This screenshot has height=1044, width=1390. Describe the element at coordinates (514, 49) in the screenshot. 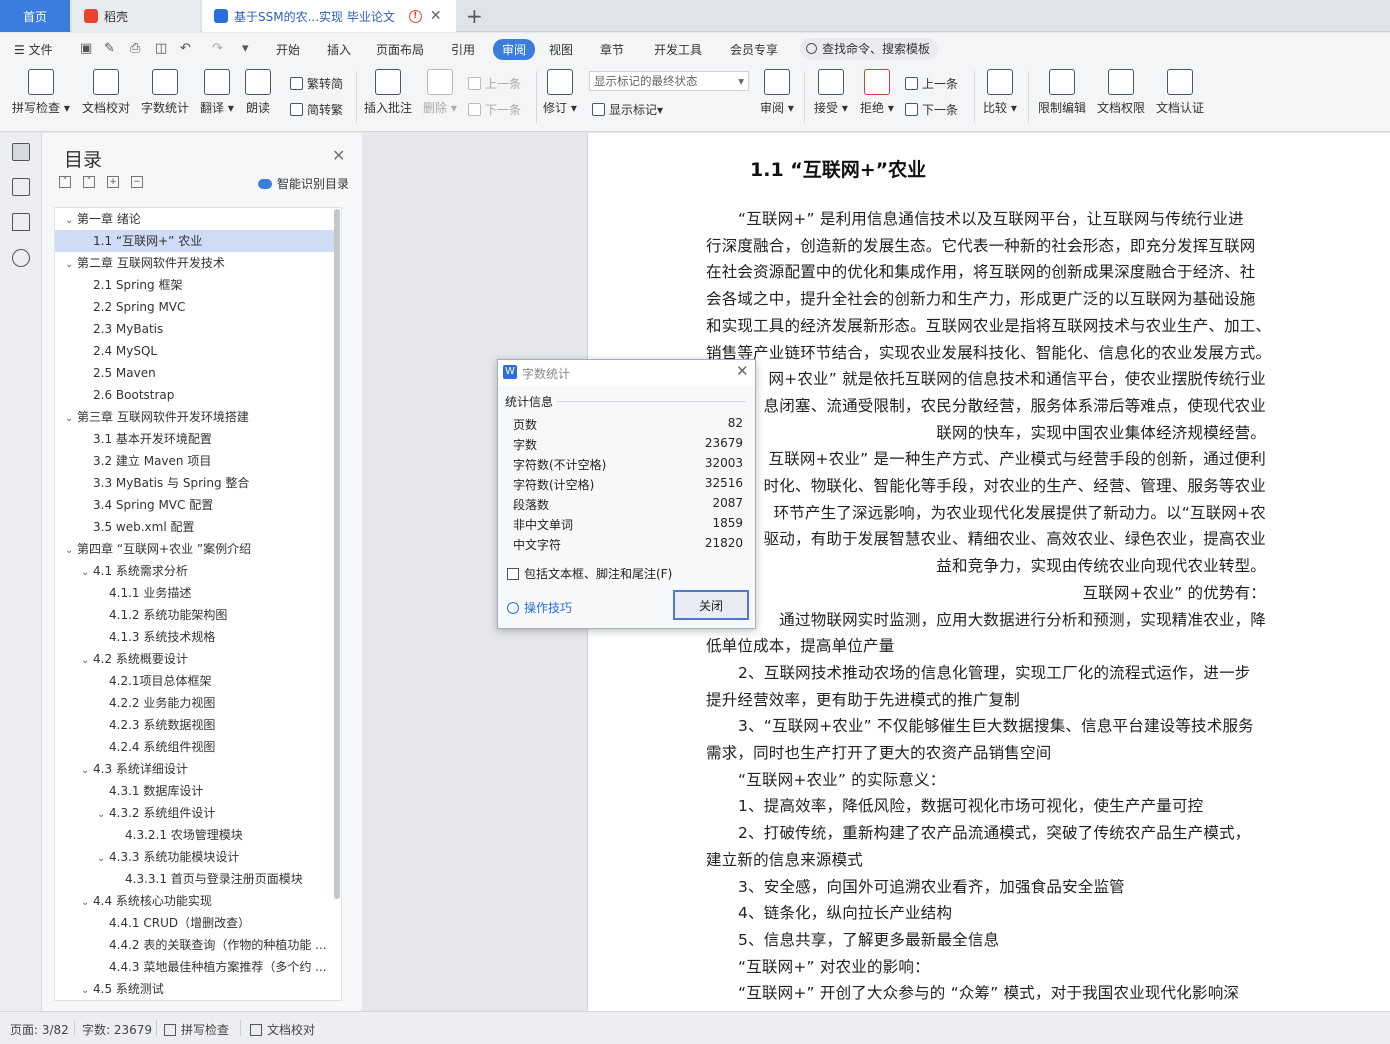

I see `menu-item: 审阅` at that location.